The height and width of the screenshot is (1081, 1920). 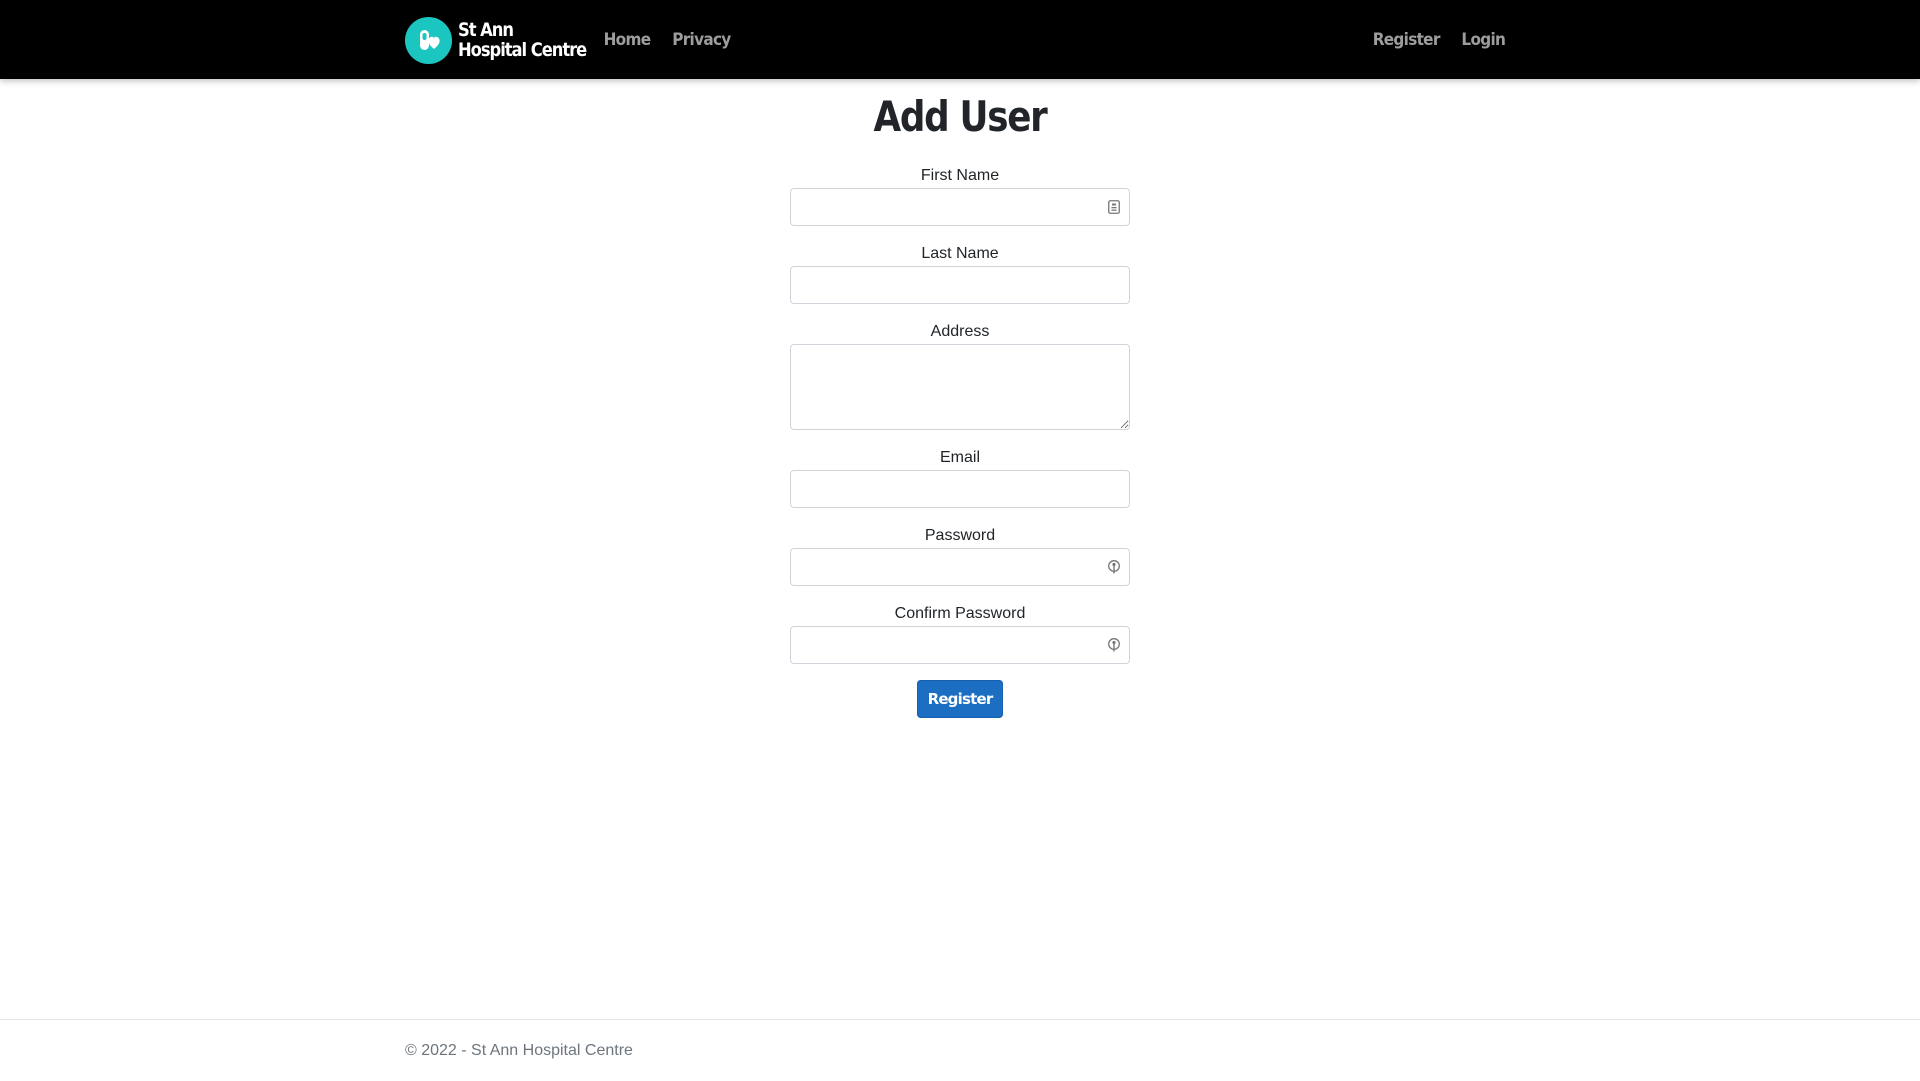 I want to click on password-wrap, so click(x=960, y=567).